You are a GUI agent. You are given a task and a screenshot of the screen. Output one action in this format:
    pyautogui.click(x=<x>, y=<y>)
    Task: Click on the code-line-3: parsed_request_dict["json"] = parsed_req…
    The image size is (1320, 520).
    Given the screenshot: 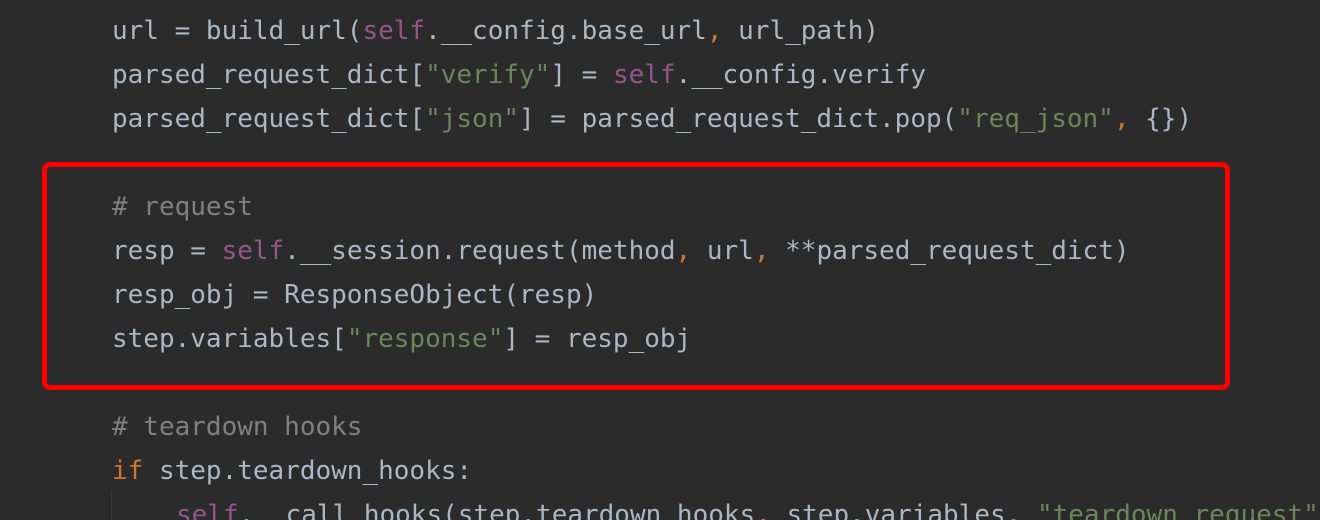 What is the action you would take?
    pyautogui.click(x=652, y=119)
    